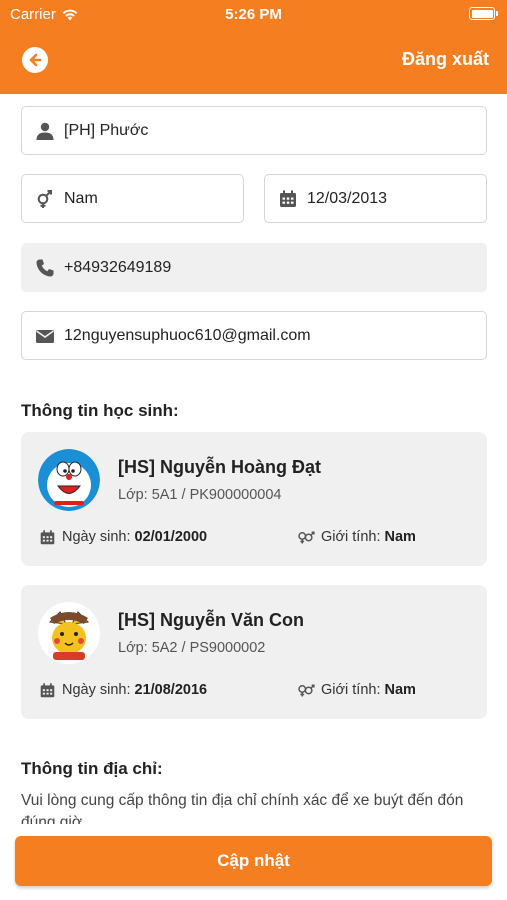 The width and height of the screenshot is (507, 900). What do you see at coordinates (192, 648) in the screenshot?
I see `student-class: Lớp: 5A2 / PS9000002` at bounding box center [192, 648].